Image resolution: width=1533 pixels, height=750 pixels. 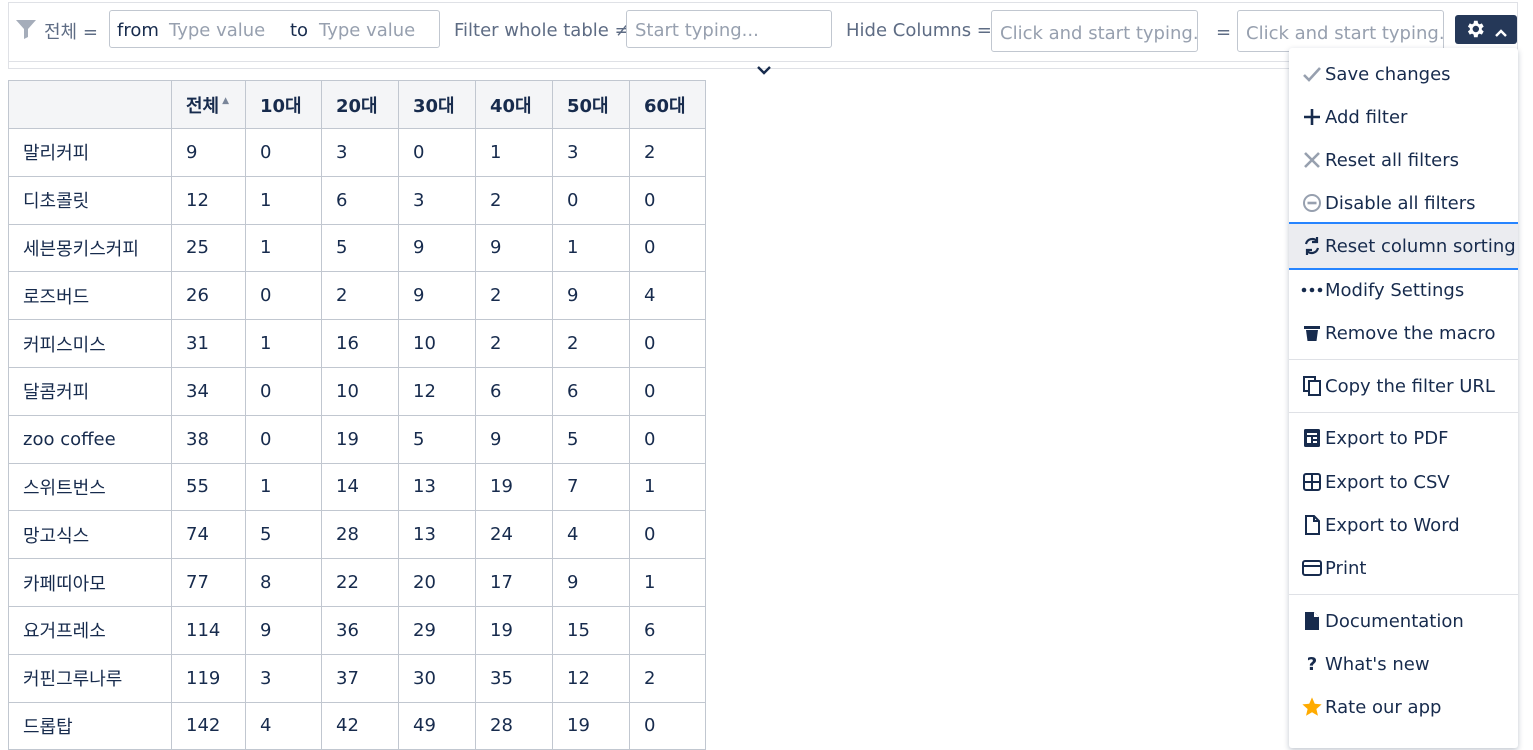 I want to click on collapse-chevron-icon, so click(x=764, y=70).